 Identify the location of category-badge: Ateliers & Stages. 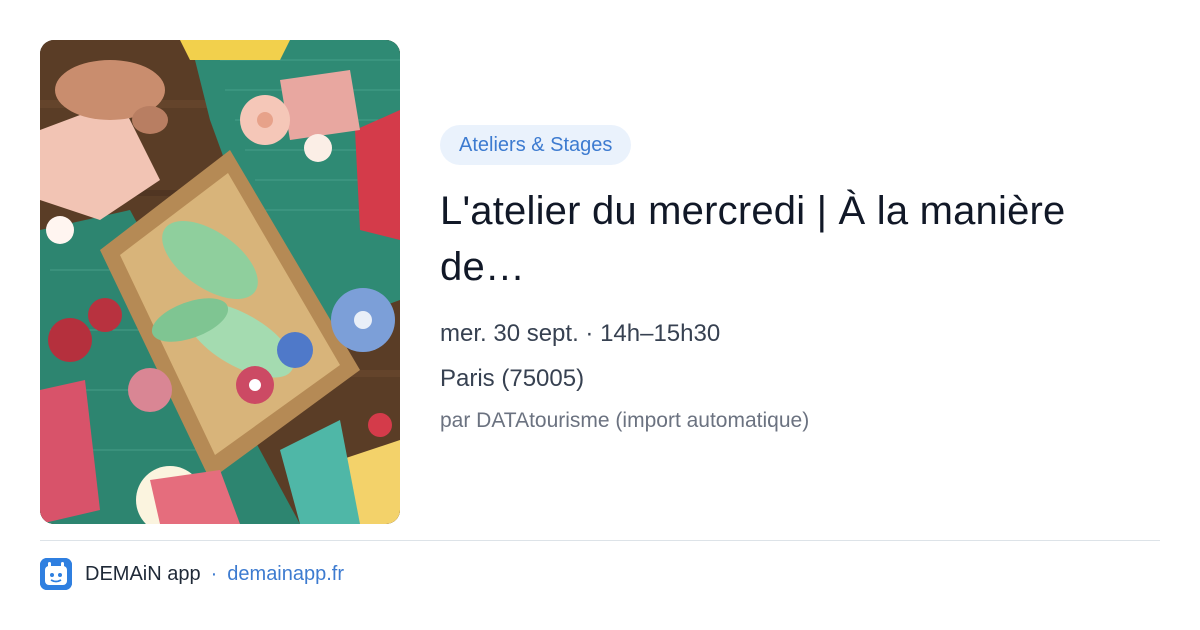
(536, 145).